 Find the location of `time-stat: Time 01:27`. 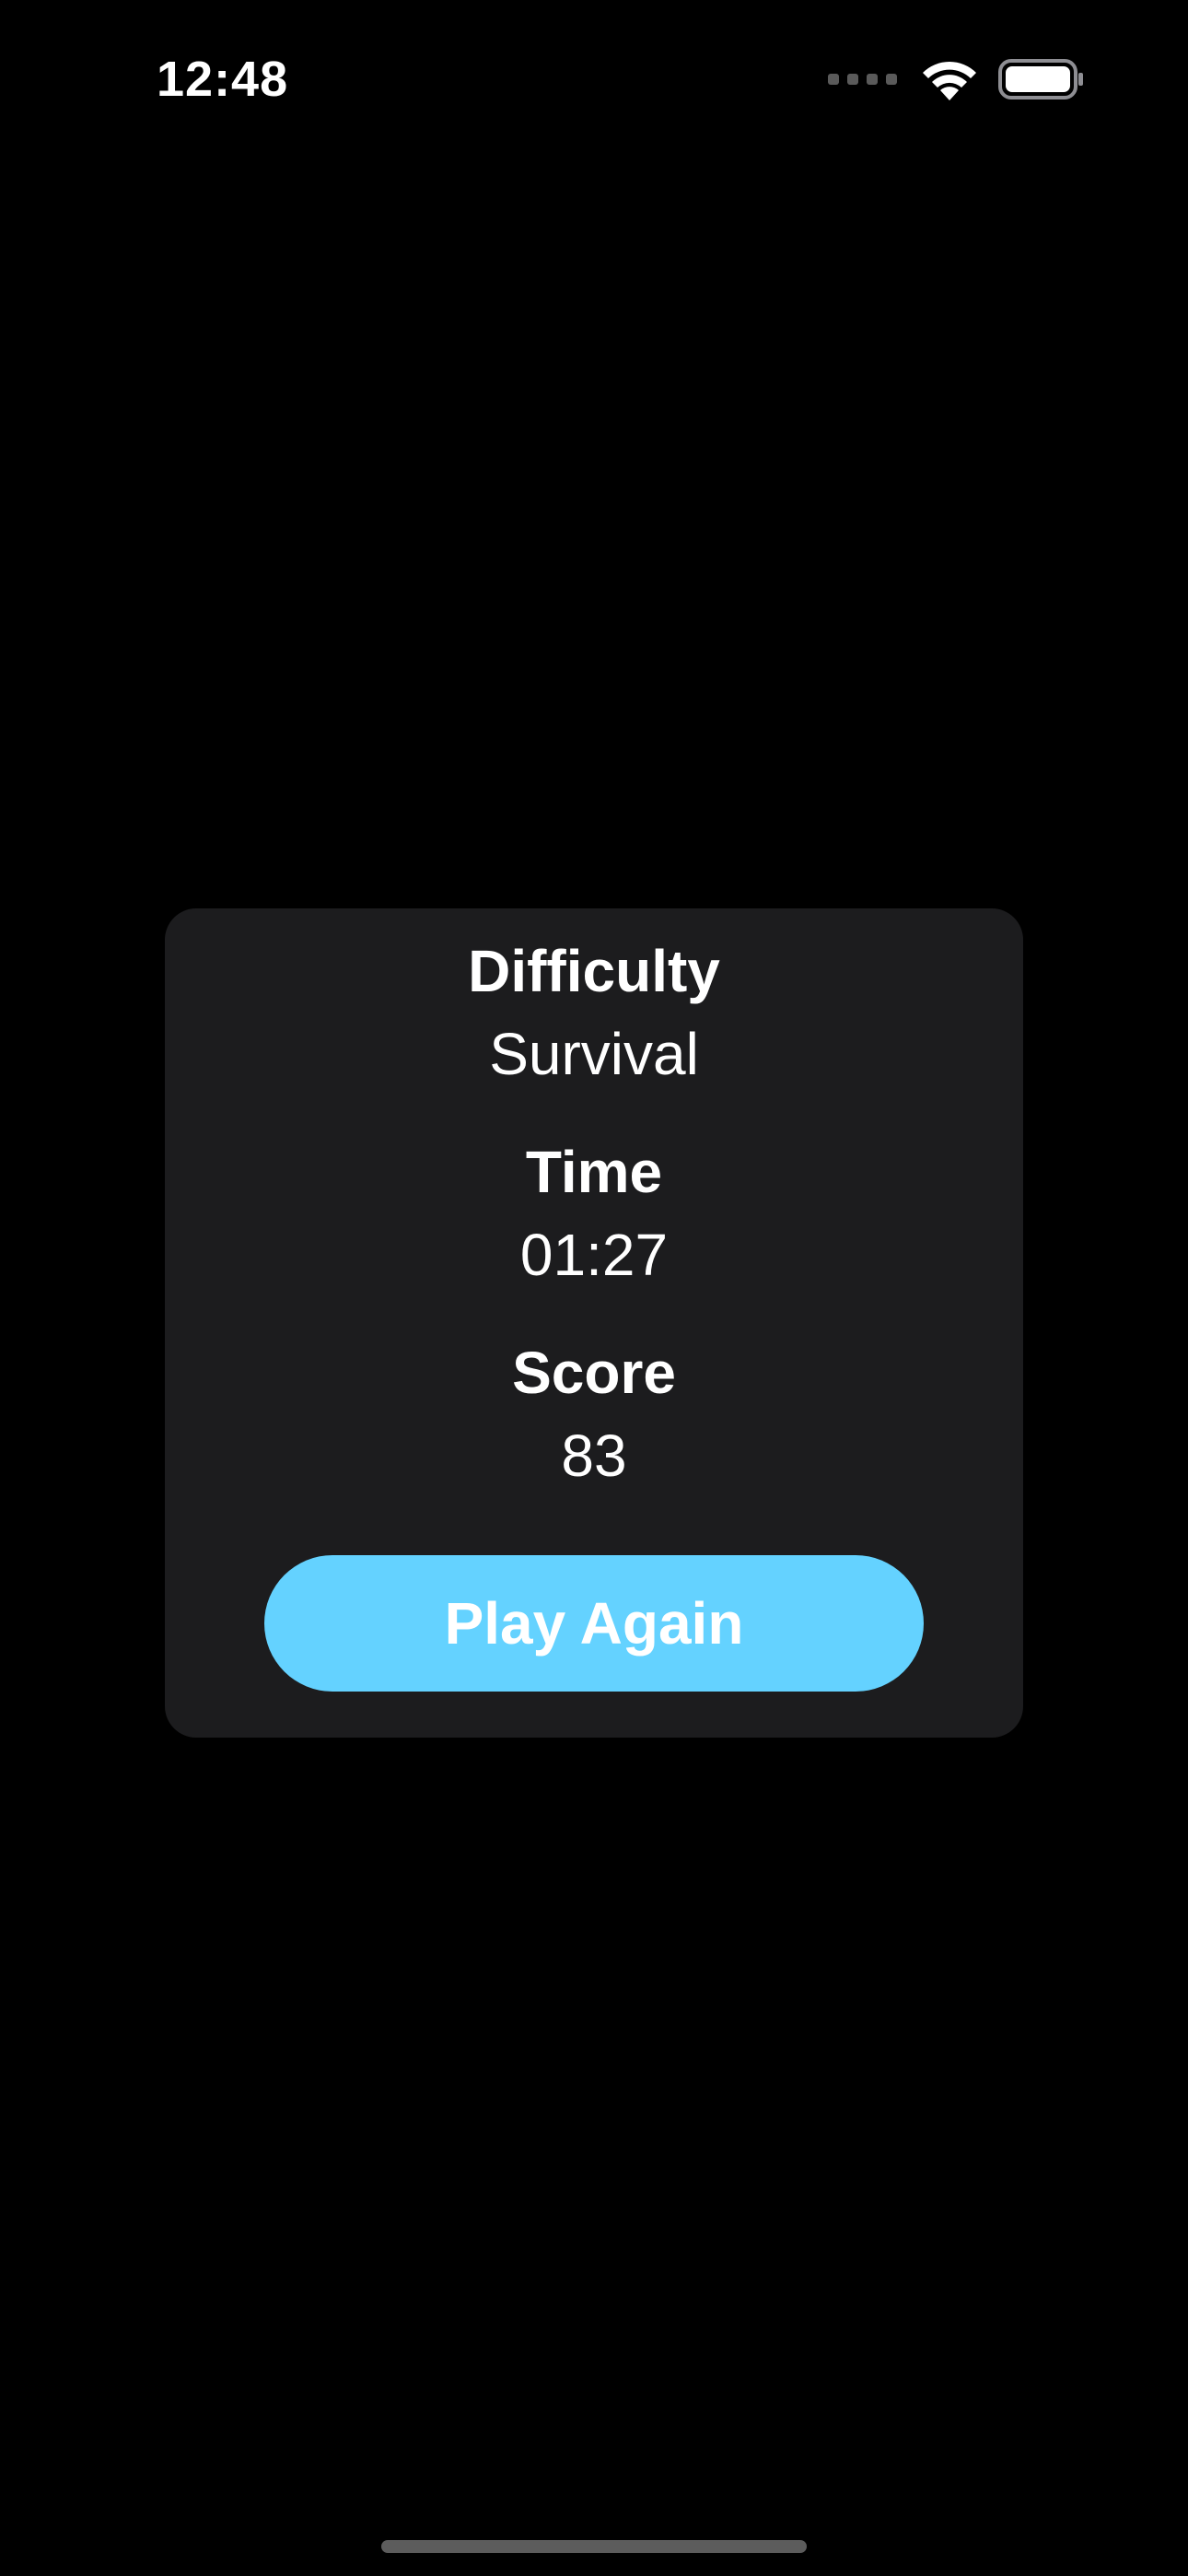

time-stat: Time 01:27 is located at coordinates (594, 1213).